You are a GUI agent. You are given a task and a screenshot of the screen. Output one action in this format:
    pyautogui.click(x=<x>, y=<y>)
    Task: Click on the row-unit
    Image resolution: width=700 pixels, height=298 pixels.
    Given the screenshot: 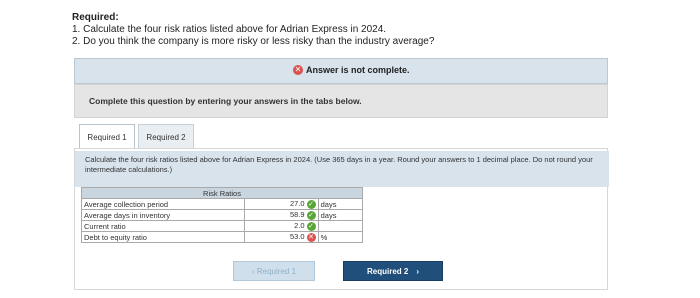 What is the action you would take?
    pyautogui.click(x=340, y=226)
    